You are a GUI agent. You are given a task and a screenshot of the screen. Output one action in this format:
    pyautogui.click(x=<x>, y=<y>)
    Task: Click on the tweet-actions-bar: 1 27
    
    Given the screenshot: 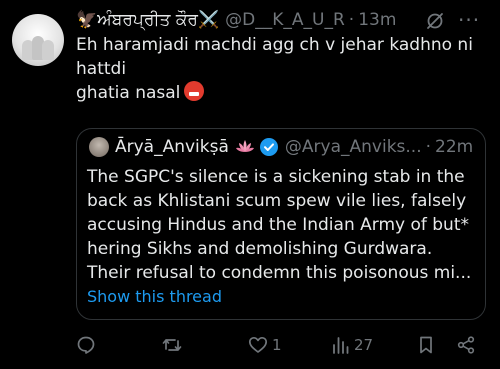 What is the action you would take?
    pyautogui.click(x=281, y=346)
    